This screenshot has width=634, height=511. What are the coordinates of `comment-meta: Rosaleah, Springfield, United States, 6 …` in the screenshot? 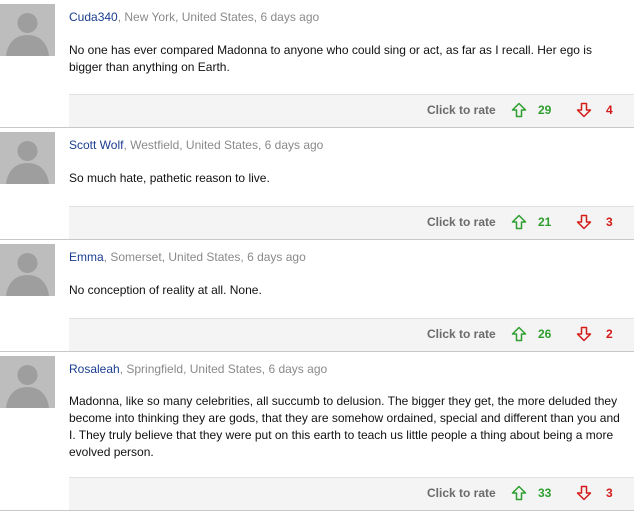 It's located at (198, 369).